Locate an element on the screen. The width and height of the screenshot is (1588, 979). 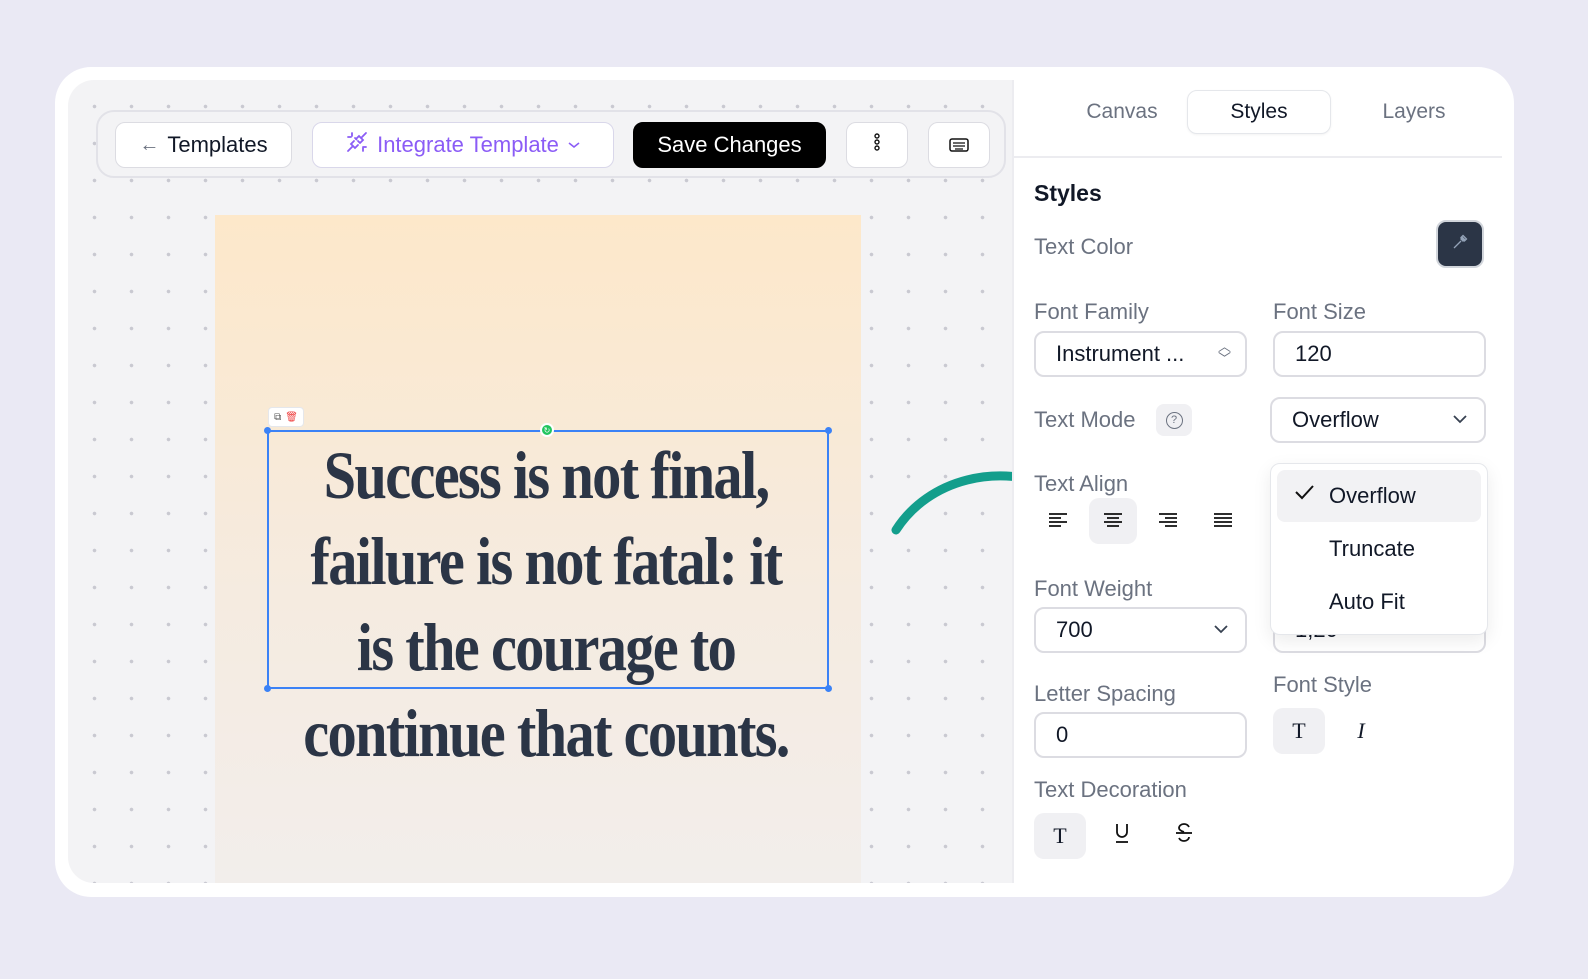
align-justify-button is located at coordinates (1223, 521).